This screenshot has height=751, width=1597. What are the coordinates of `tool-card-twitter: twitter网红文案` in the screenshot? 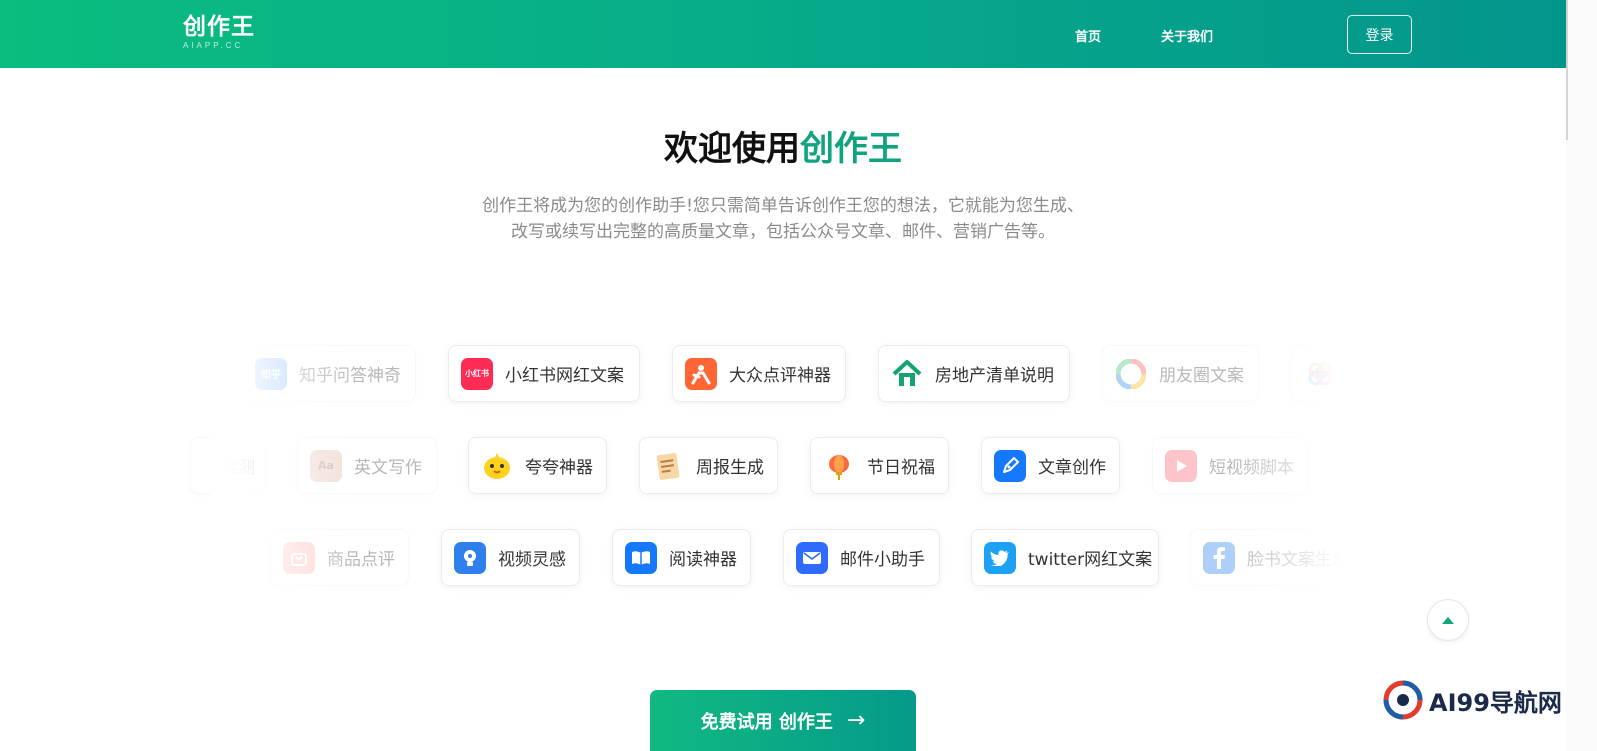 It's located at (1065, 557).